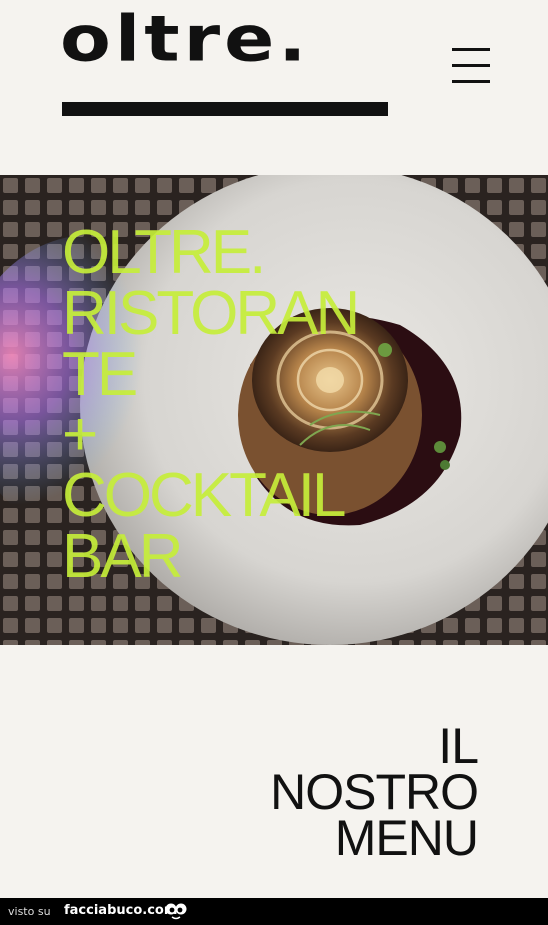  What do you see at coordinates (211, 313) in the screenshot?
I see `hero-title-line: RISTORAN` at bounding box center [211, 313].